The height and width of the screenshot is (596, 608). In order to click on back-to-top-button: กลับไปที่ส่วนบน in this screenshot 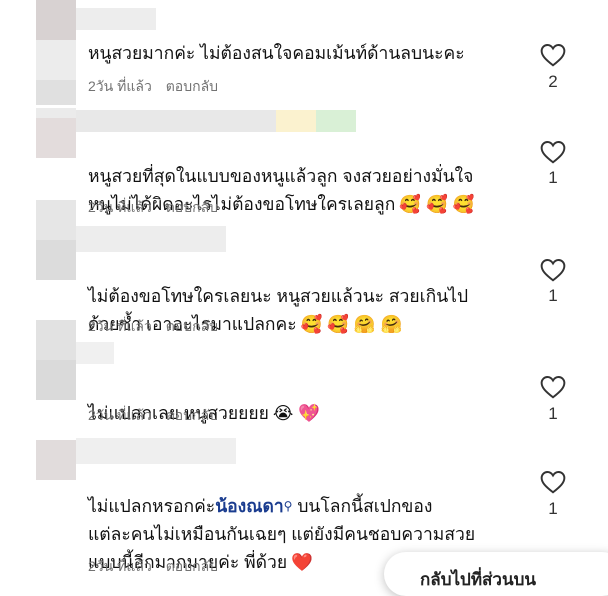, I will do `click(496, 574)`.